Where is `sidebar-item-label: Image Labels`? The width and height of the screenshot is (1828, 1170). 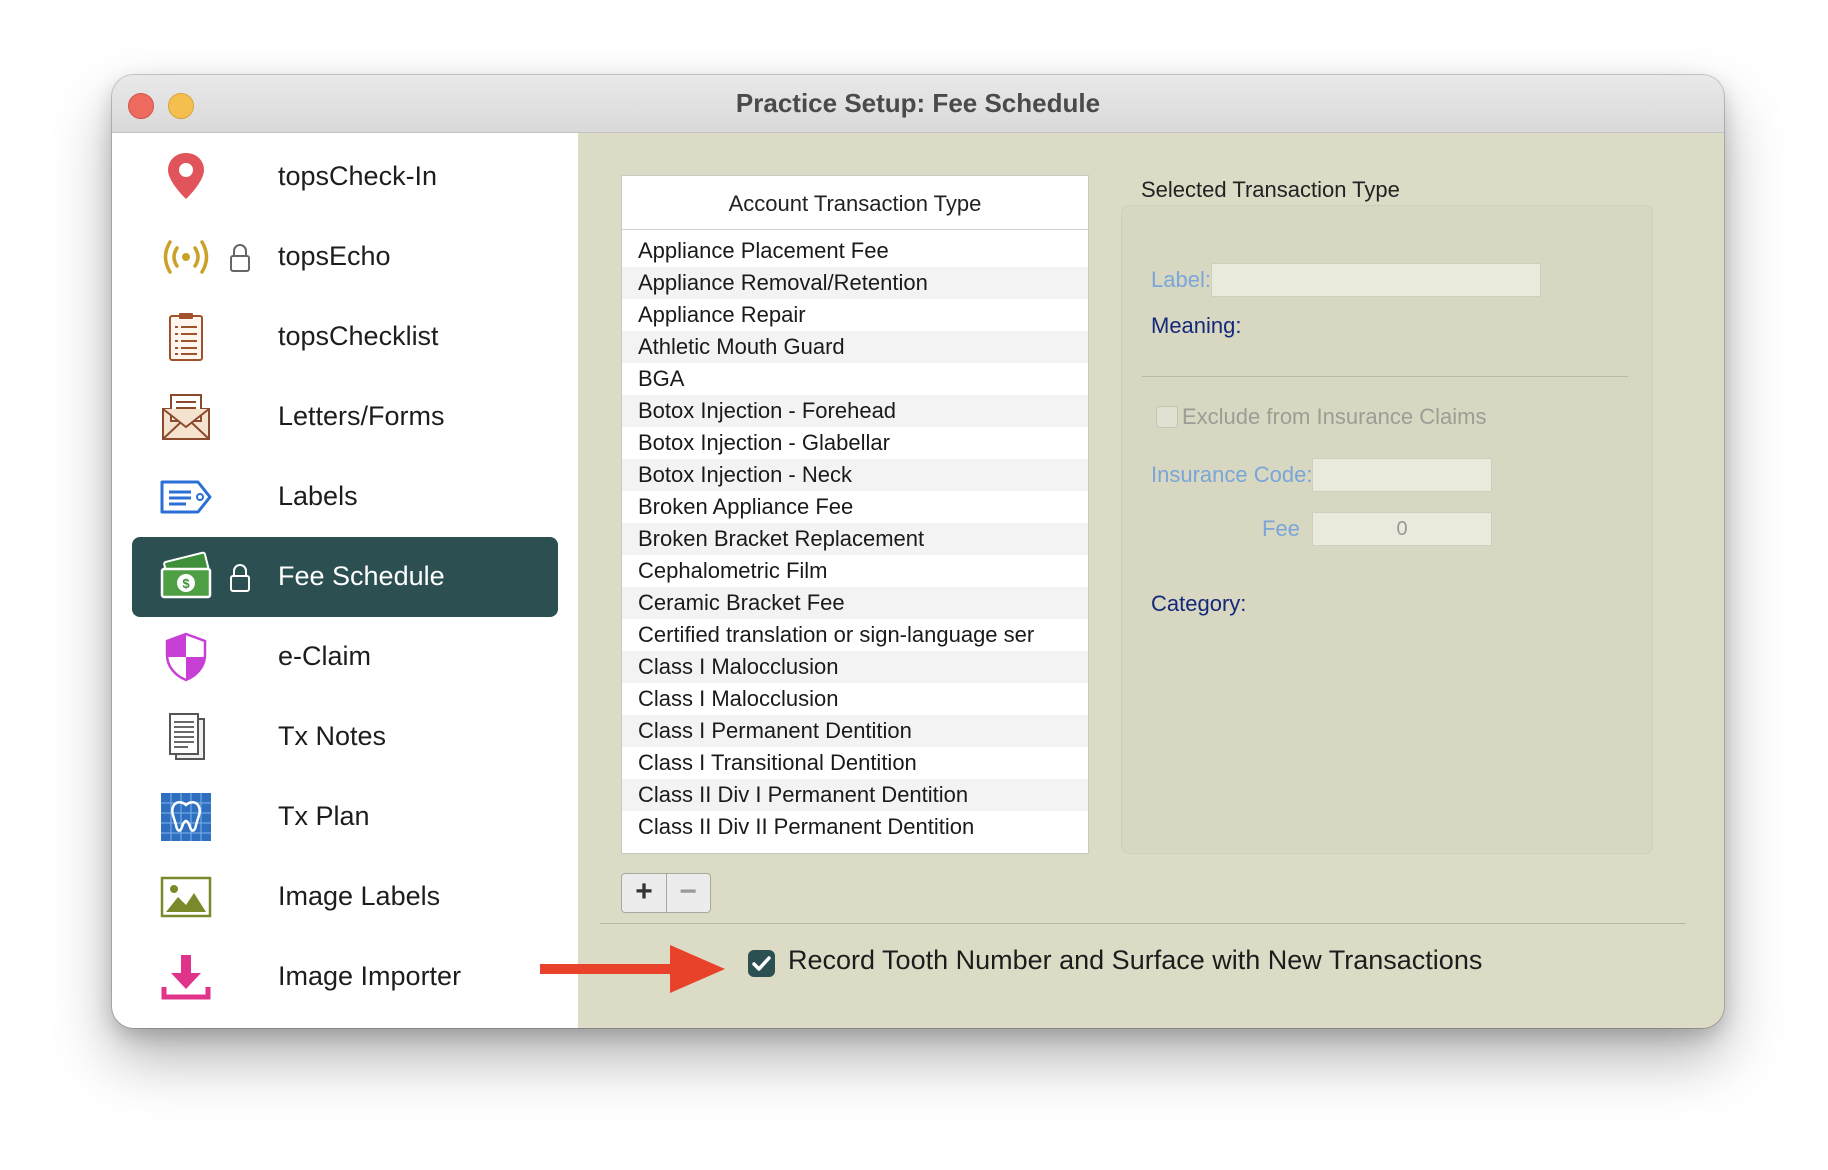
sidebar-item-label: Image Labels is located at coordinates (359, 896).